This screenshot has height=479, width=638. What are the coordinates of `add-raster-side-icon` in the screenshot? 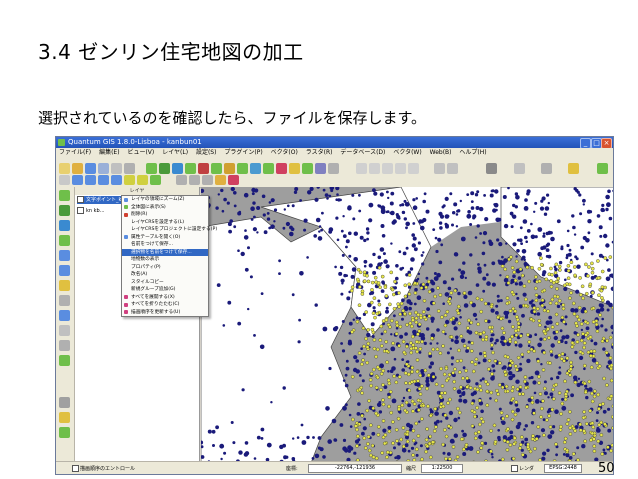 It's located at (64, 210).